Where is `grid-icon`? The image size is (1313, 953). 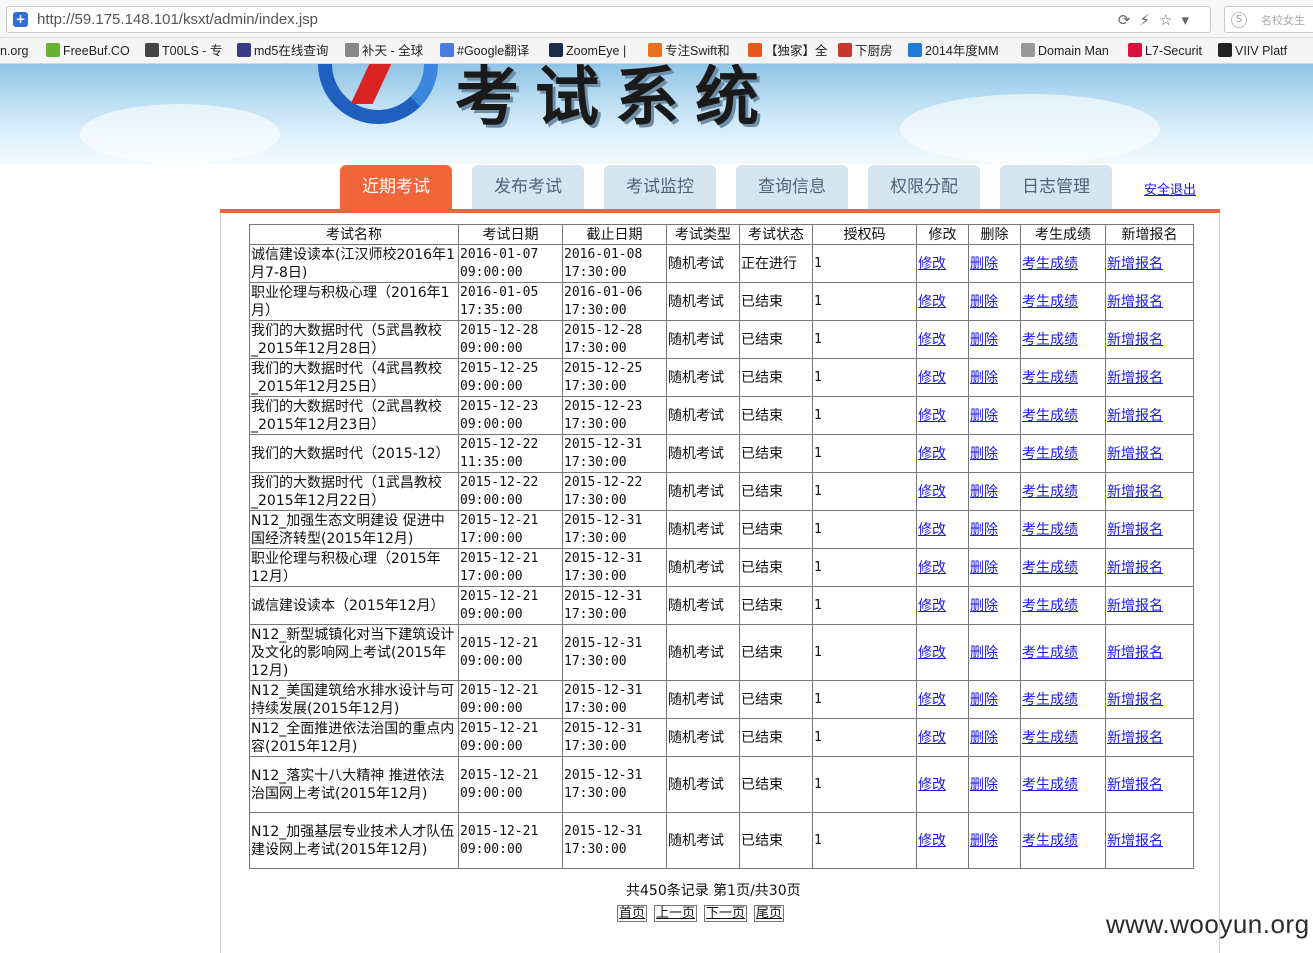 grid-icon is located at coordinates (244, 50).